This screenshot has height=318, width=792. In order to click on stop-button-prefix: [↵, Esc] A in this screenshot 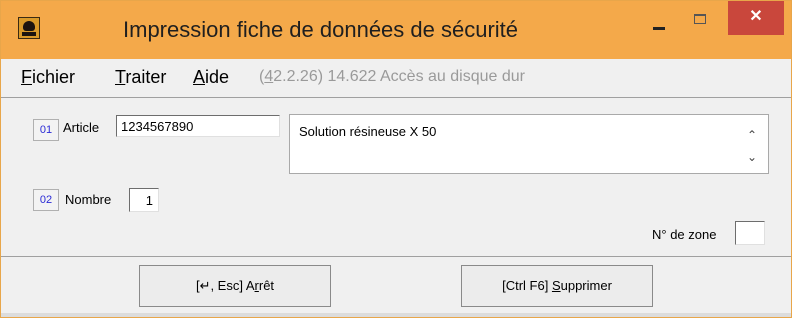, I will do `click(225, 285)`.